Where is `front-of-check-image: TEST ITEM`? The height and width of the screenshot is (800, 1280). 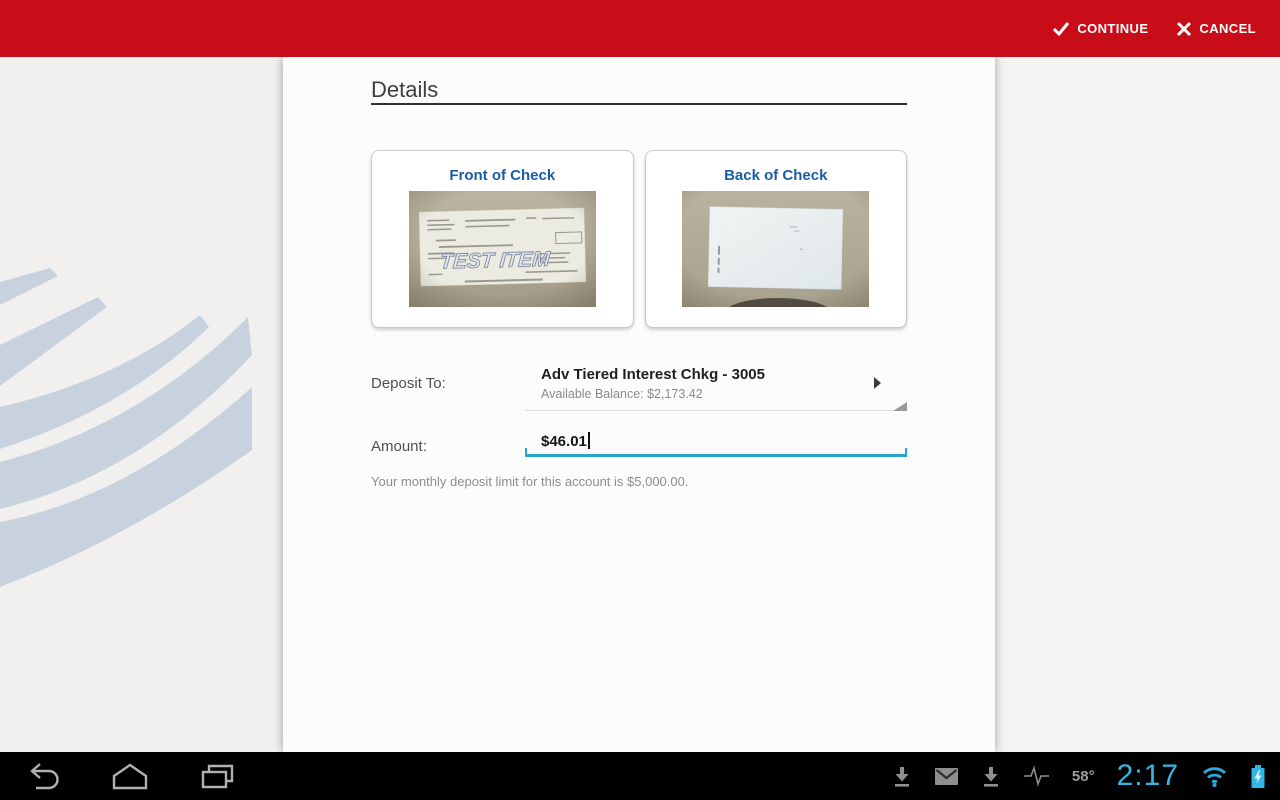
front-of-check-image: TEST ITEM is located at coordinates (502, 249).